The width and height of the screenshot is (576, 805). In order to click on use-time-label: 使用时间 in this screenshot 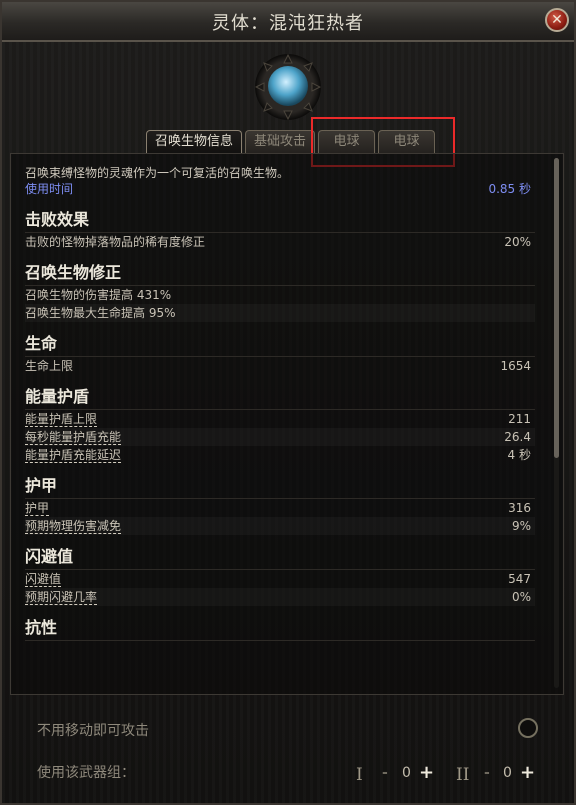, I will do `click(49, 189)`.